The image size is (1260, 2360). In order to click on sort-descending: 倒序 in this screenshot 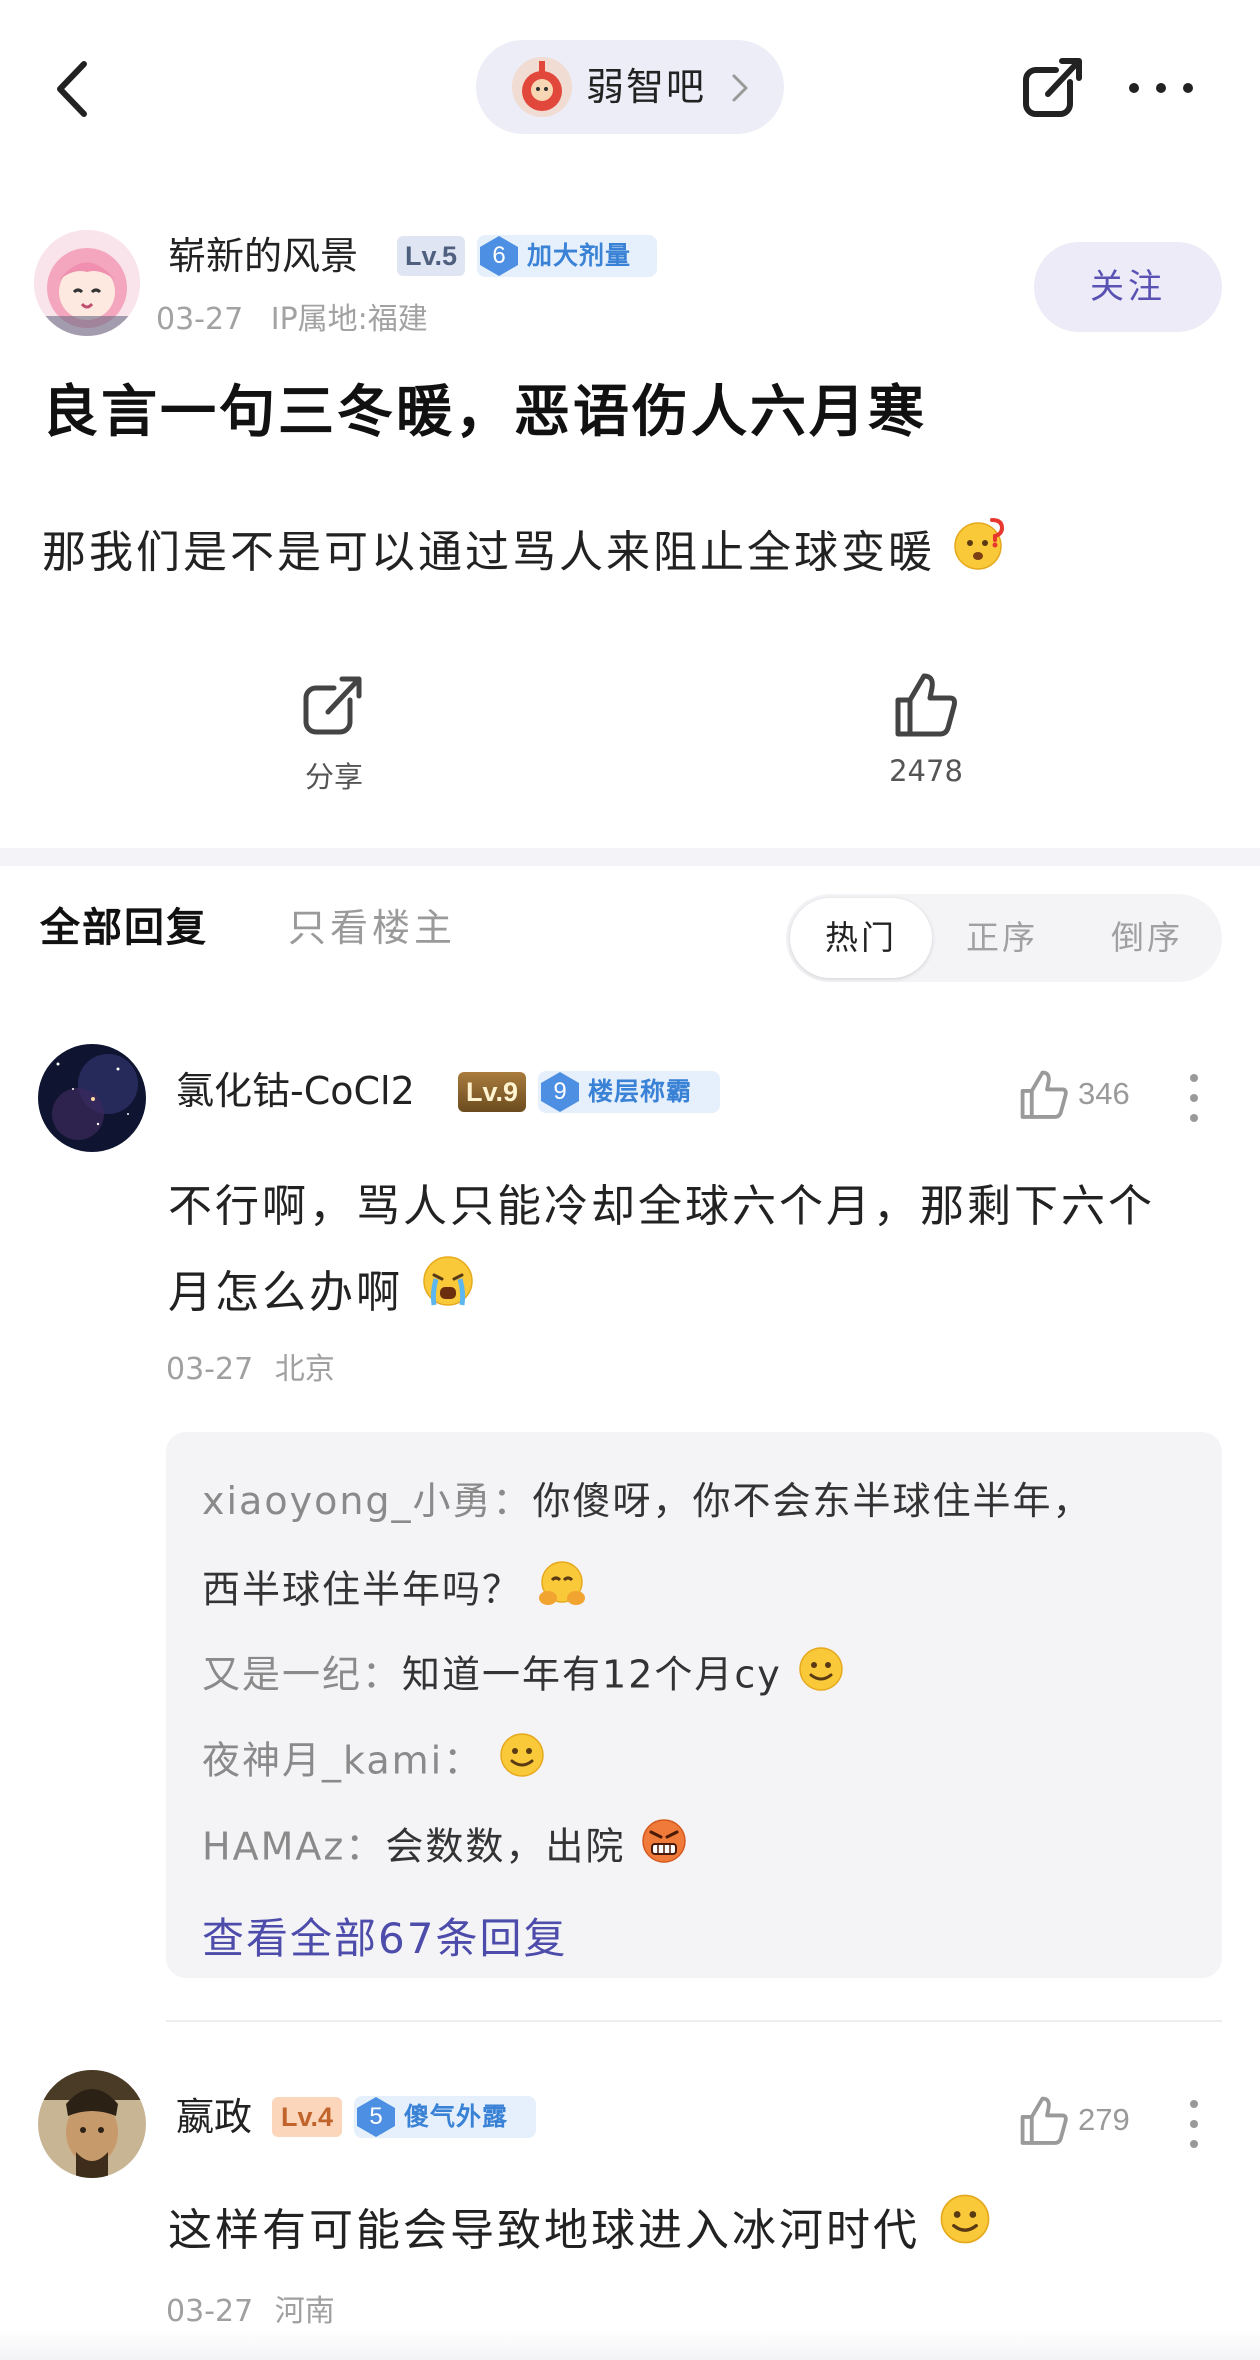, I will do `click(1147, 938)`.